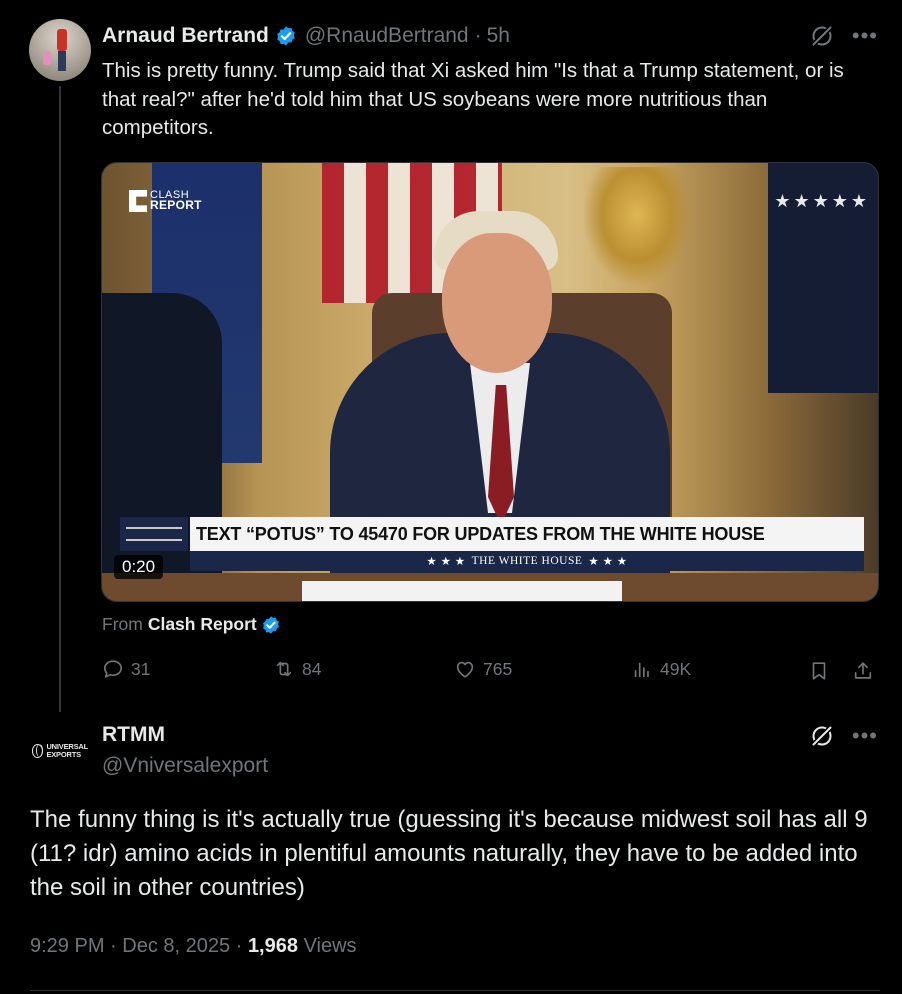 This screenshot has width=902, height=994. I want to click on like-button: 765, so click(483, 669).